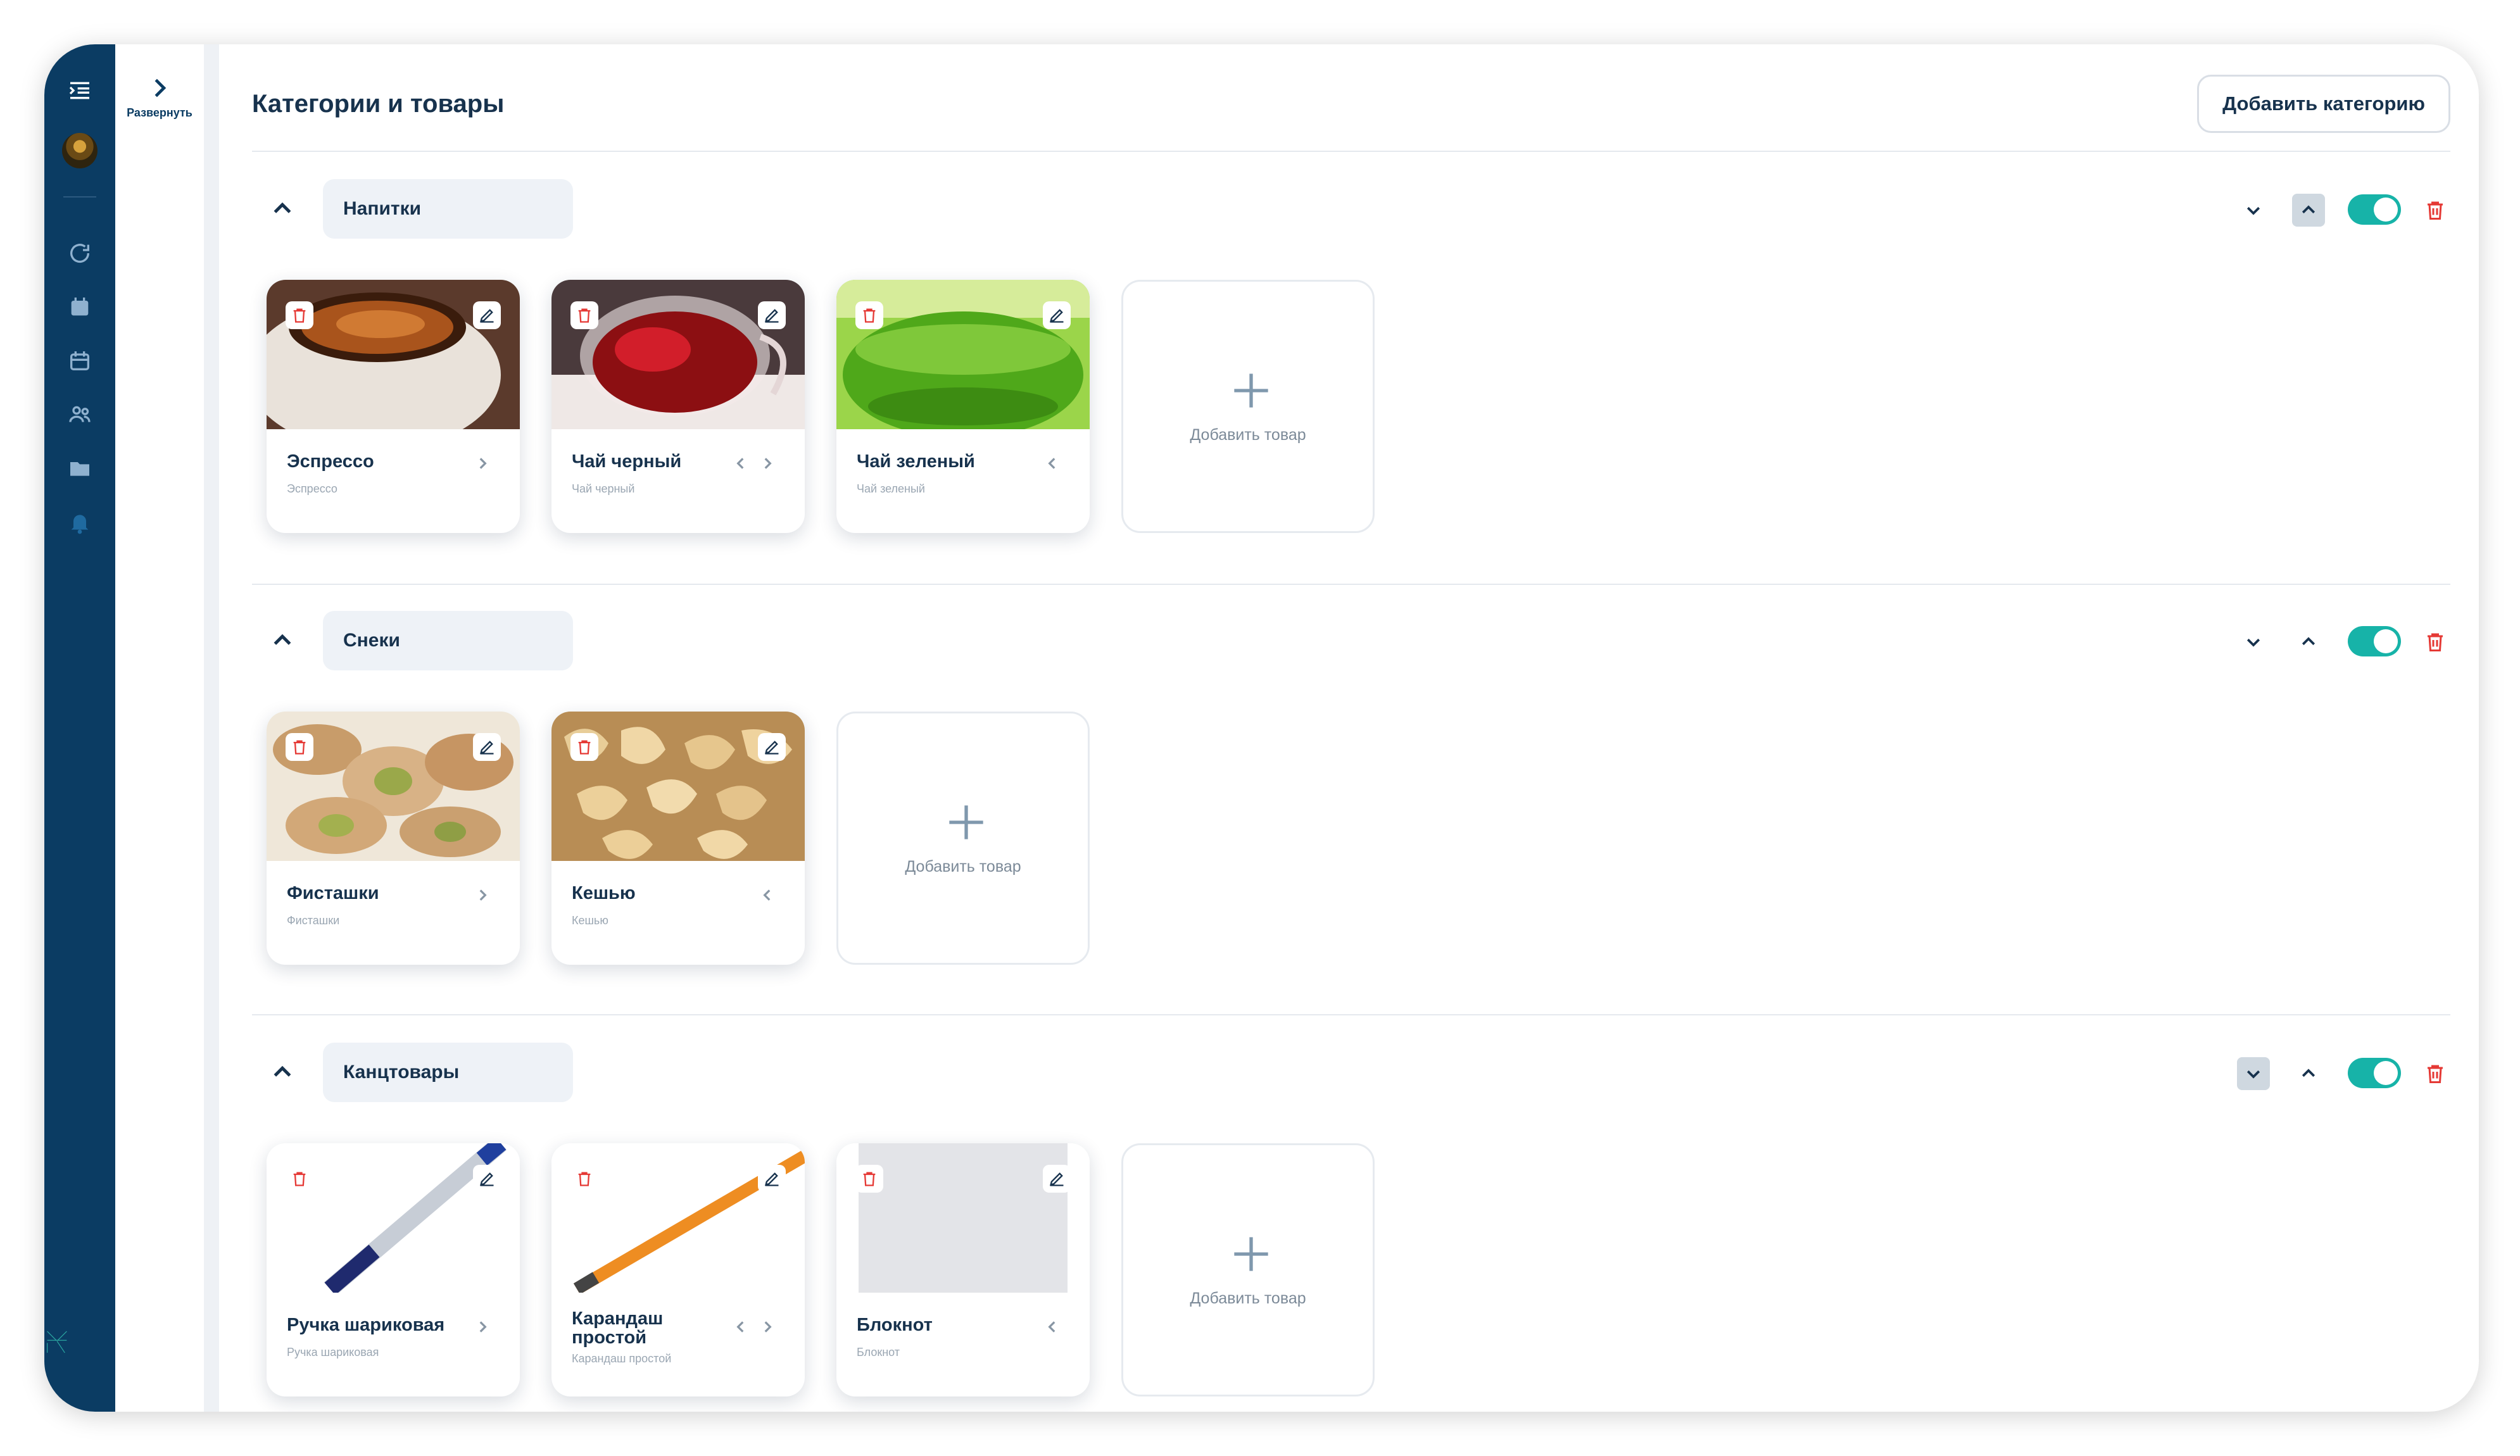 This screenshot has width=2520, height=1456. I want to click on product-card: Эспрессо Эспрессо, so click(393, 406).